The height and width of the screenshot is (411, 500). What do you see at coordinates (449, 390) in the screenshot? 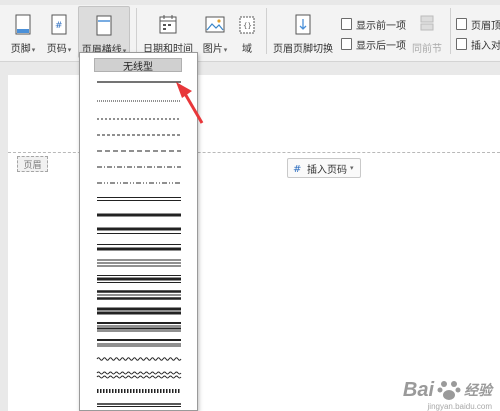
I see `paw-logo-icon` at bounding box center [449, 390].